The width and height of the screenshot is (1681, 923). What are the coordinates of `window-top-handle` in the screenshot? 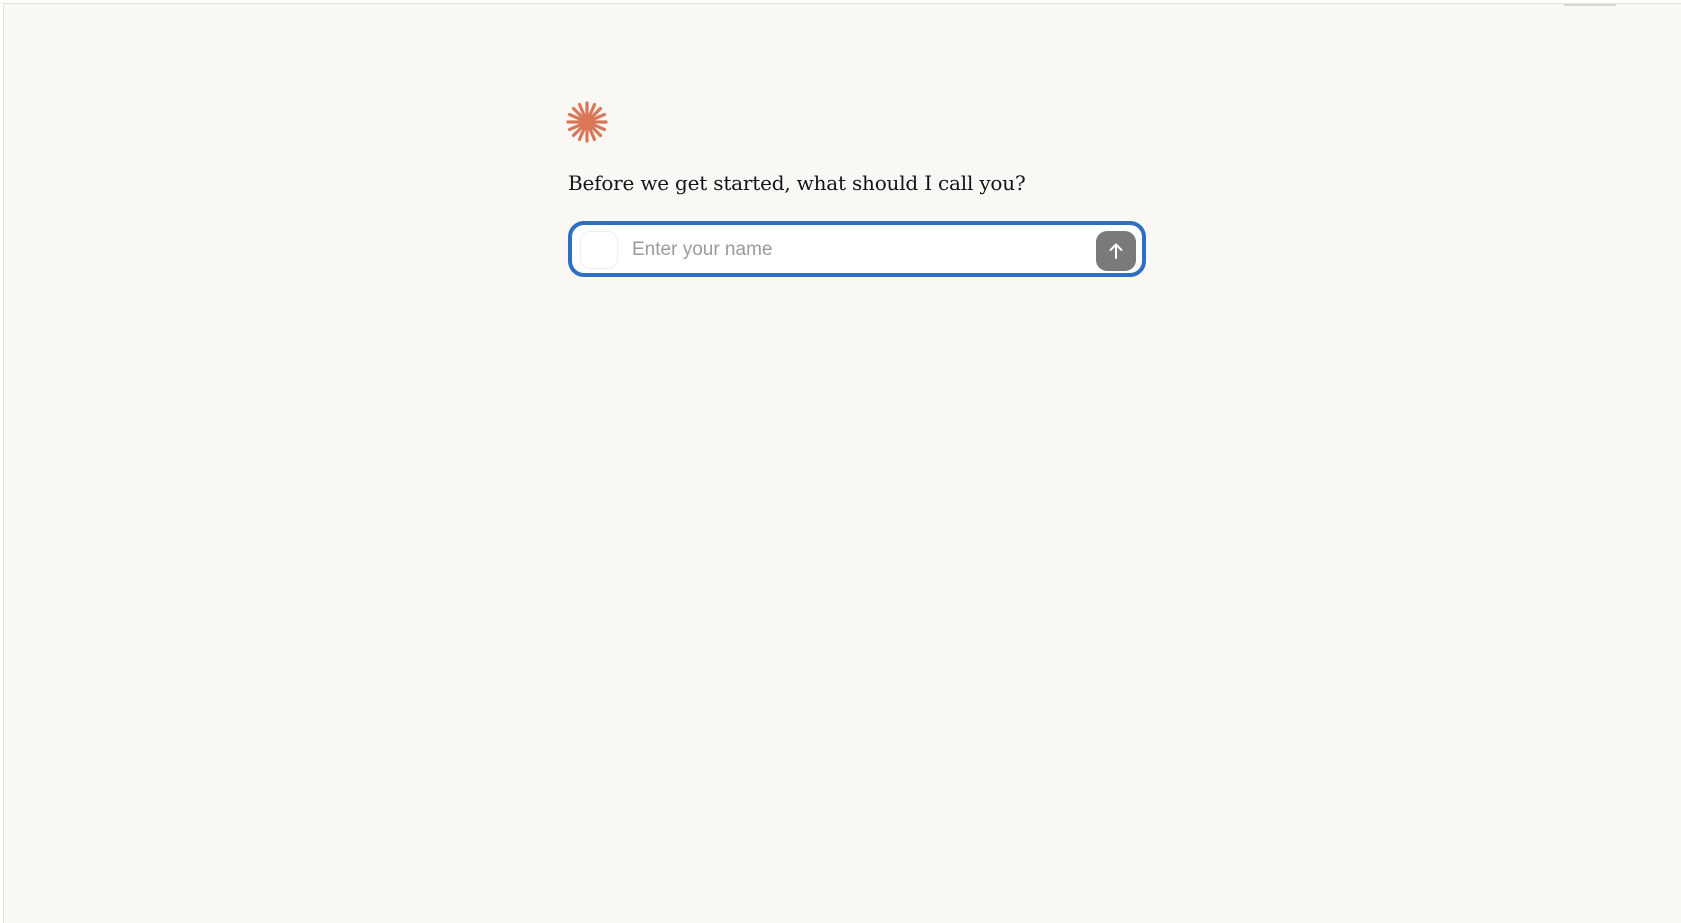 It's located at (1590, 5).